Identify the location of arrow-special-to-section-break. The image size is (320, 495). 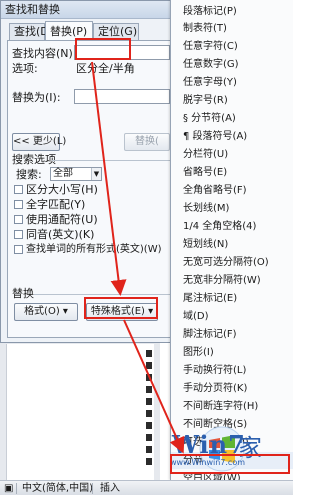
(154, 386).